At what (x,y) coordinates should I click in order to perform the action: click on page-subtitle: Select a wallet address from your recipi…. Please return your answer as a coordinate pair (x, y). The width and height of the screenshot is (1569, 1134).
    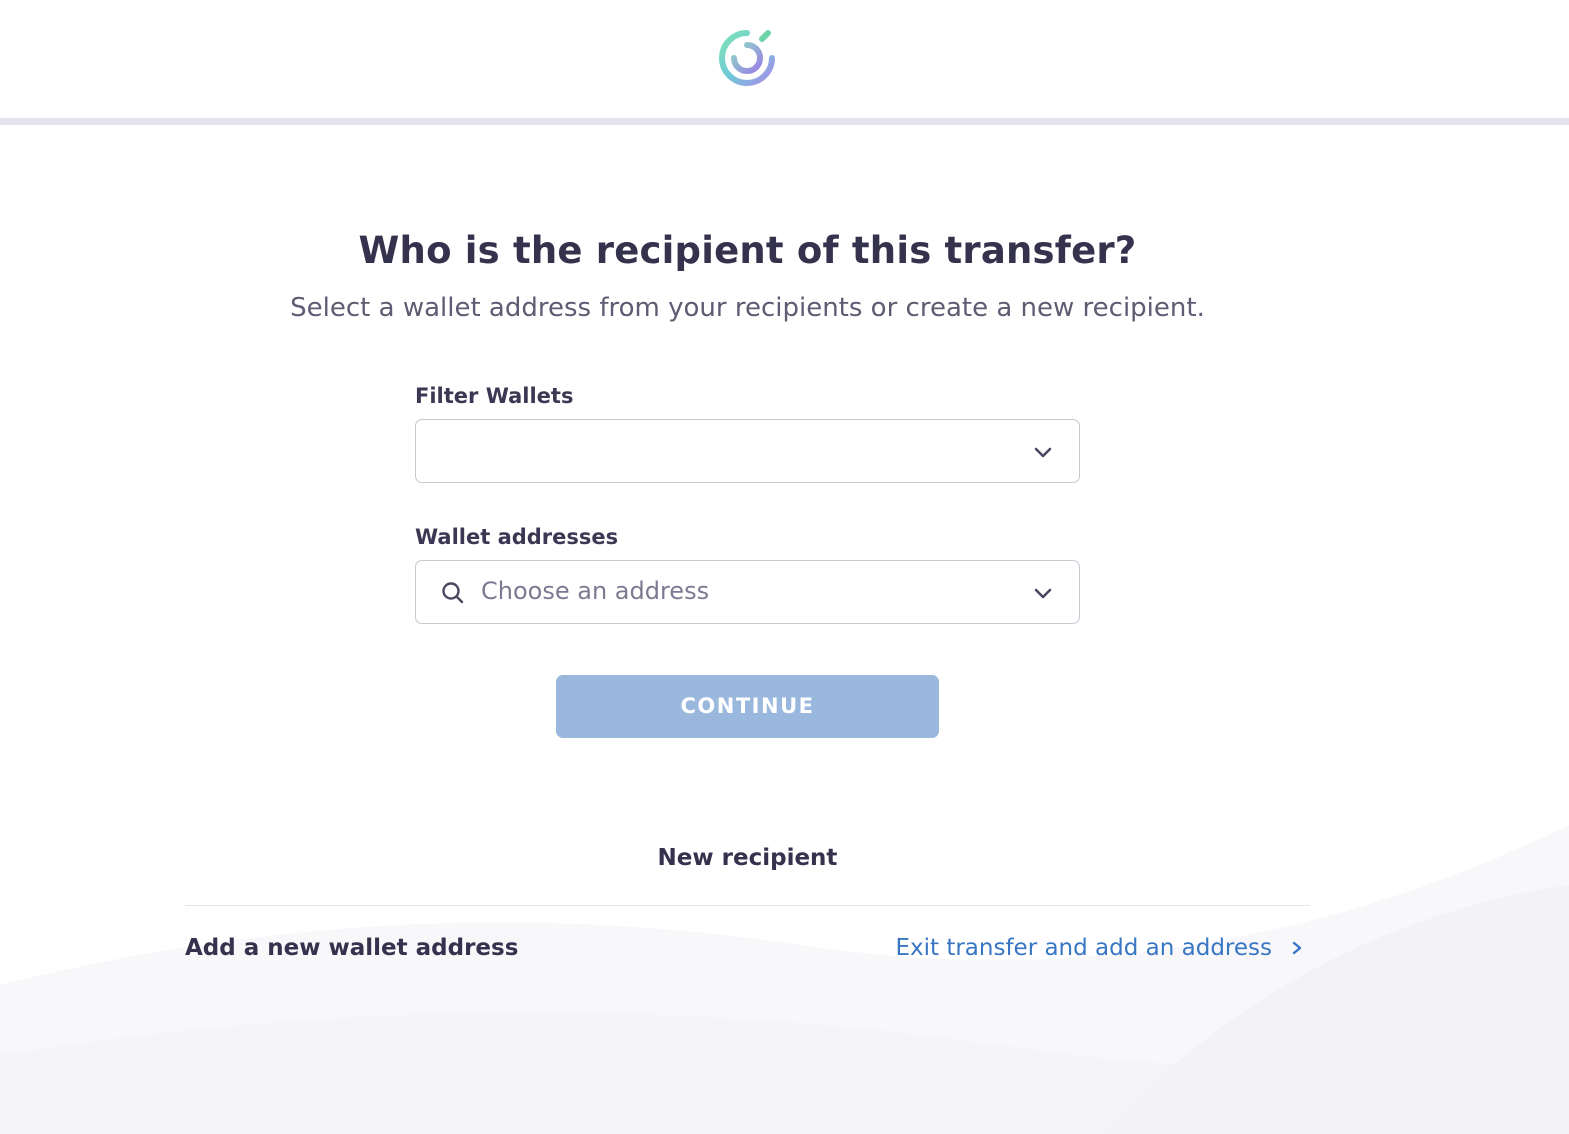
    Looking at the image, I should click on (747, 308).